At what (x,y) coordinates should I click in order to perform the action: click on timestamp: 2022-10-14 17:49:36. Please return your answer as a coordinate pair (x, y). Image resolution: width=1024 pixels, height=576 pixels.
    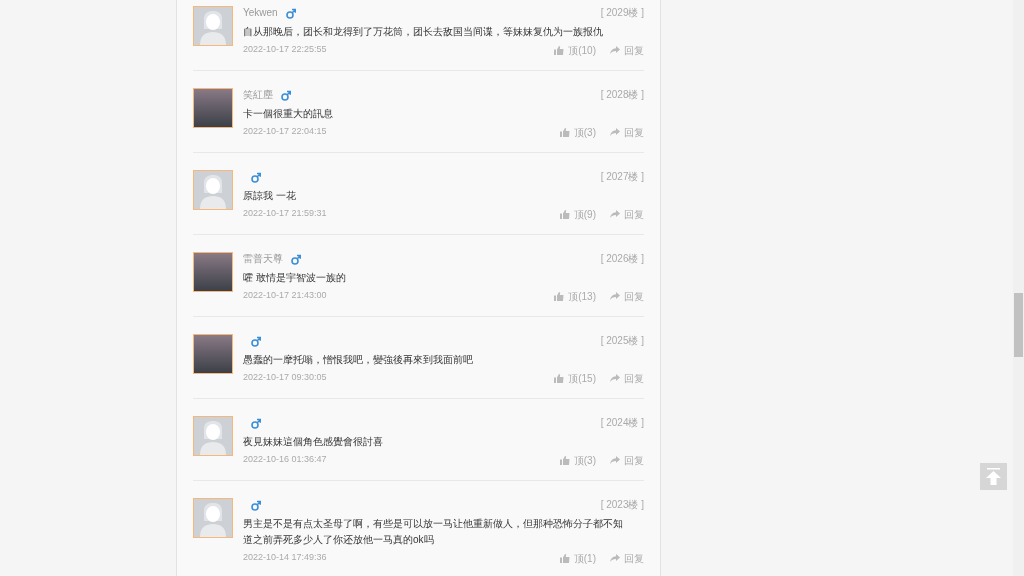
    Looking at the image, I should click on (285, 558).